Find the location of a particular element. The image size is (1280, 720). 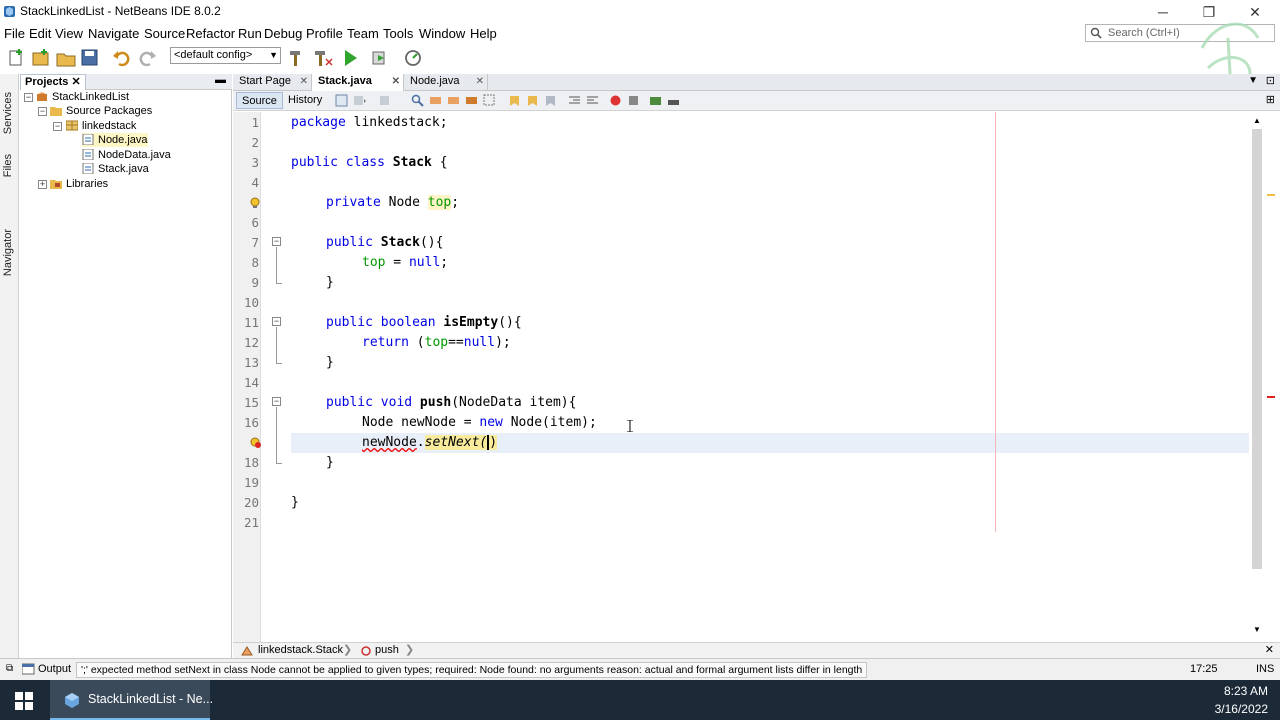

build-hammer-icon is located at coordinates (298, 58).